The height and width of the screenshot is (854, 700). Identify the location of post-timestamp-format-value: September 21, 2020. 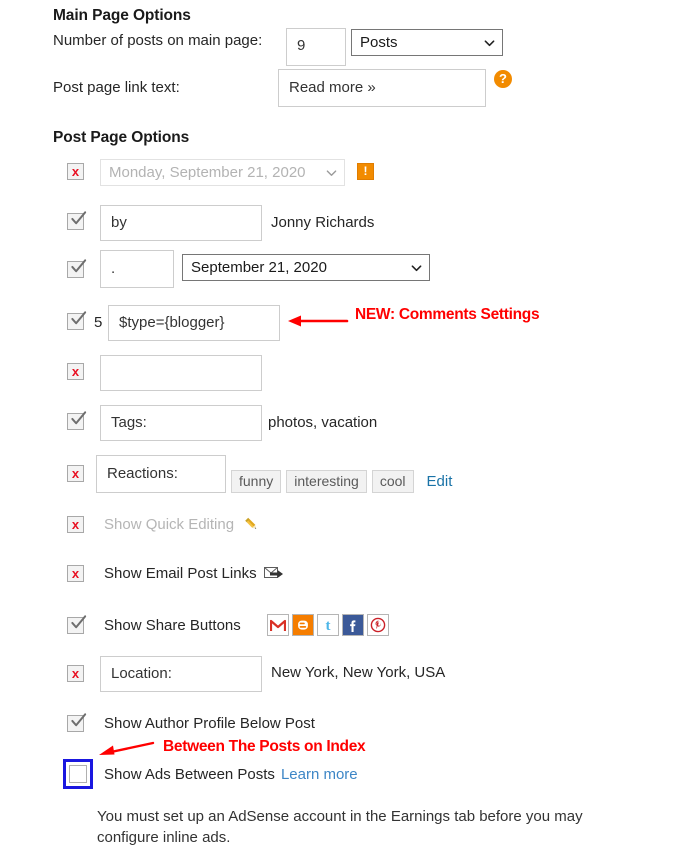
(259, 267).